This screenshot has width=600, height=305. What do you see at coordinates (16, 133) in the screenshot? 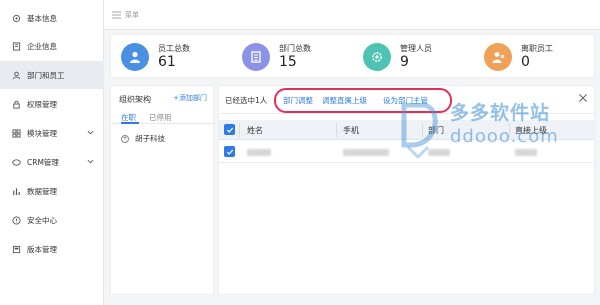
I see `grid-icon` at bounding box center [16, 133].